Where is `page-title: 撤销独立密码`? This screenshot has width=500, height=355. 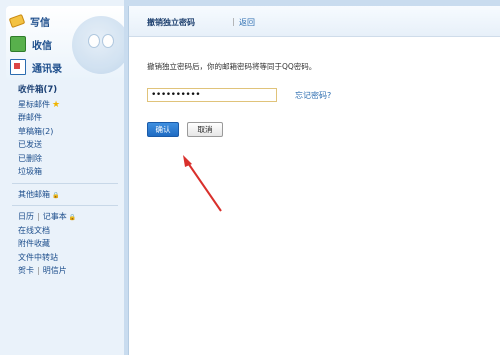
page-title: 撤销独立密码 is located at coordinates (171, 22).